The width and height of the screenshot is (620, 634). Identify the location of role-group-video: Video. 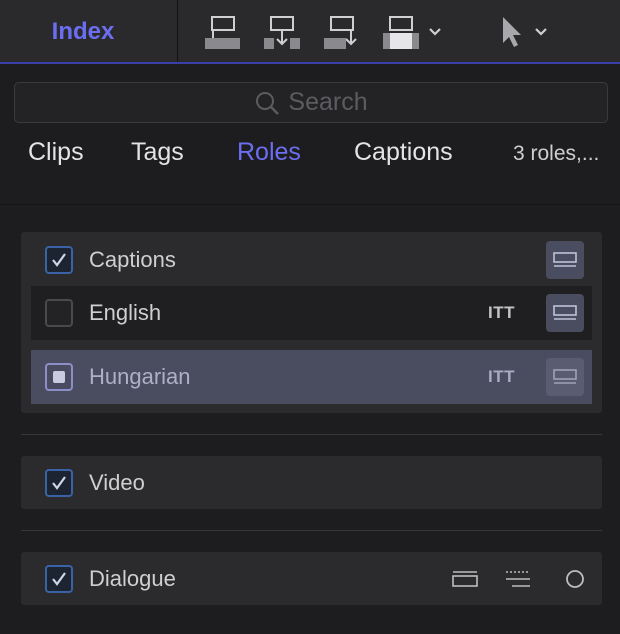
(311, 482).